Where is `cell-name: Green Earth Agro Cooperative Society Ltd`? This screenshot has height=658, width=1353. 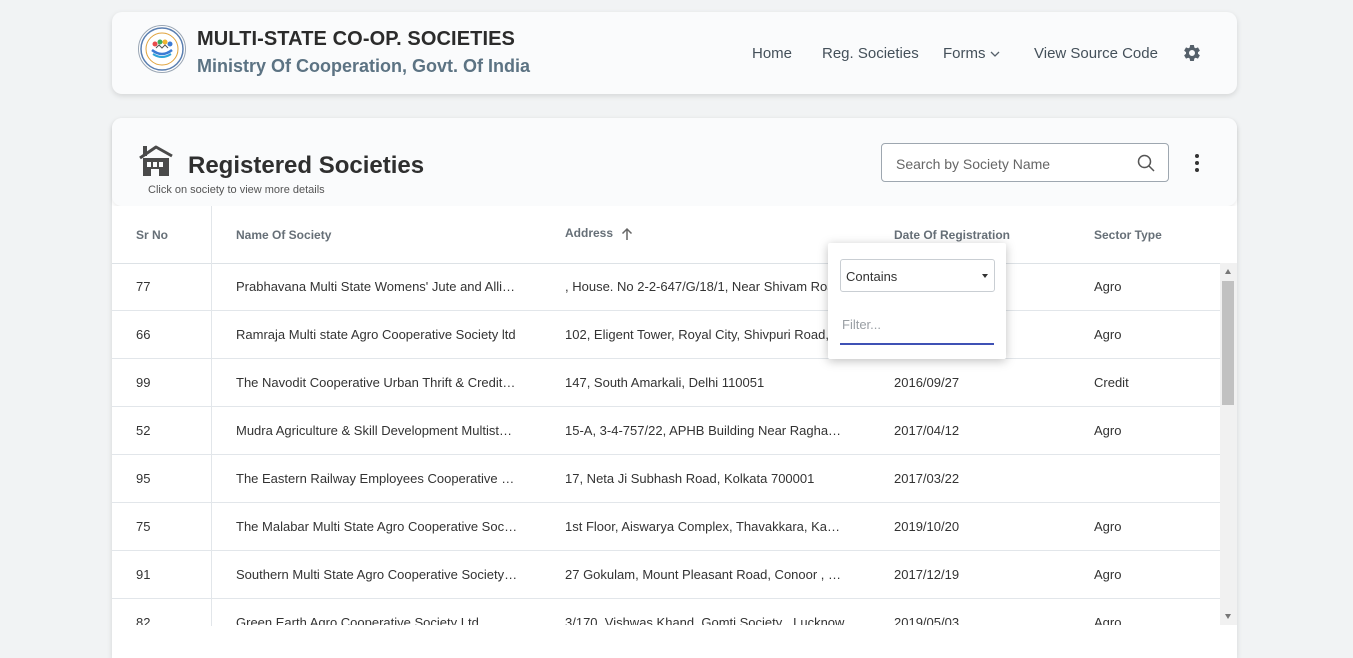
cell-name: Green Earth Agro Cooperative Society Ltd is located at coordinates (357, 620).